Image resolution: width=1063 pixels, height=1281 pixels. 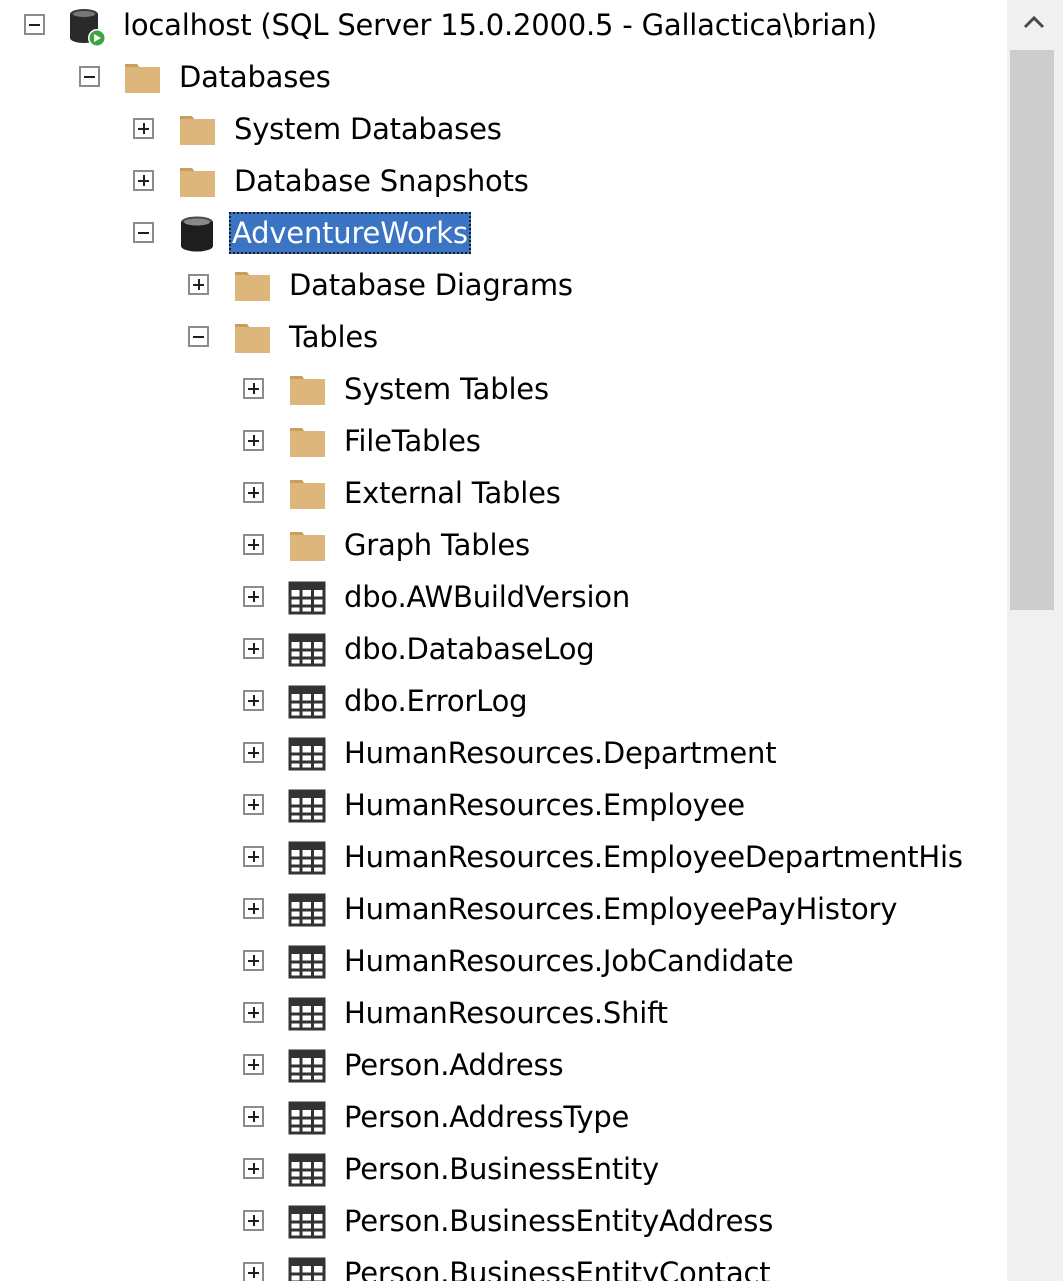 I want to click on tree-node-table: HumanResources.Shift, so click(x=503, y=1014).